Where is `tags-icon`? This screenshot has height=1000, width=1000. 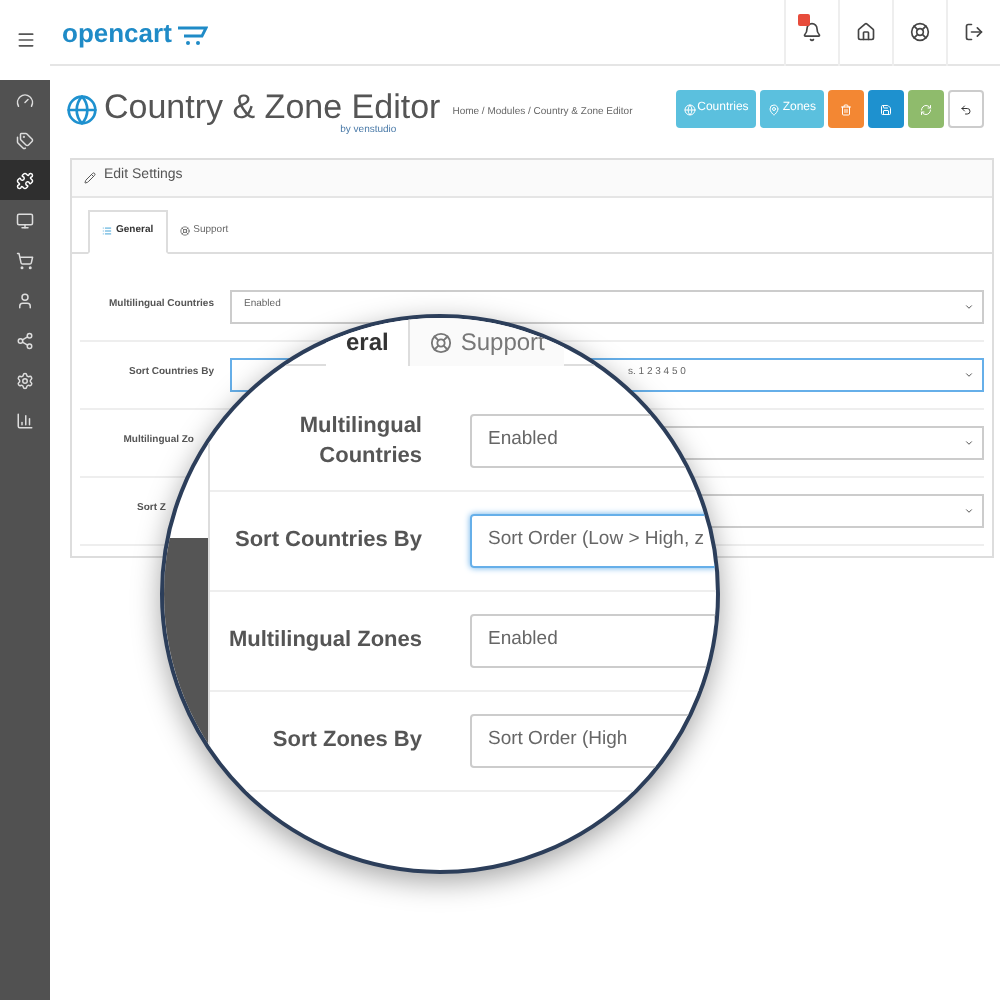 tags-icon is located at coordinates (25, 140).